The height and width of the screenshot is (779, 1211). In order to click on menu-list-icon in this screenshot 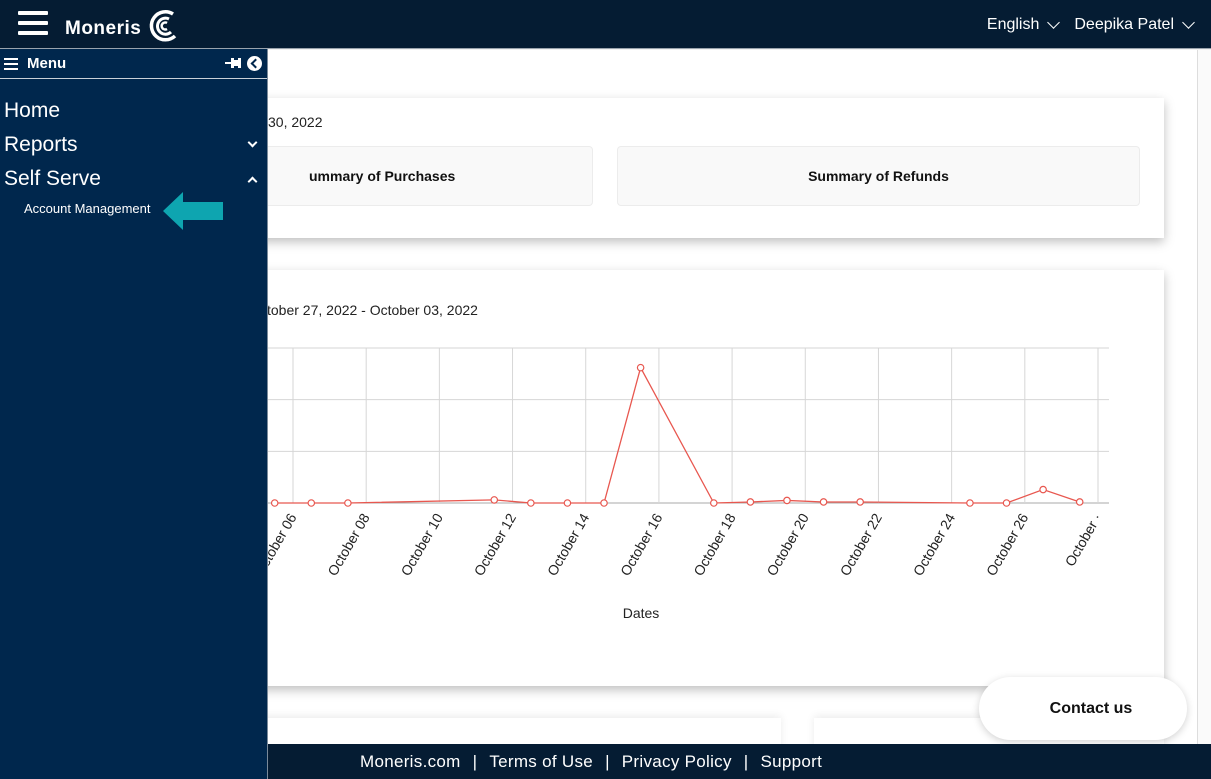, I will do `click(11, 64)`.